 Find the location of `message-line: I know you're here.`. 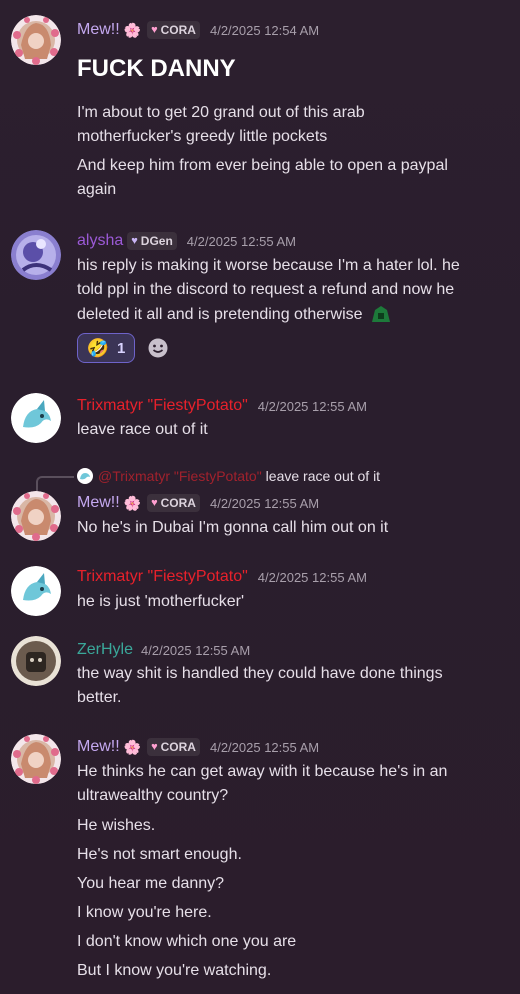

message-line: I know you're here. is located at coordinates (144, 912).